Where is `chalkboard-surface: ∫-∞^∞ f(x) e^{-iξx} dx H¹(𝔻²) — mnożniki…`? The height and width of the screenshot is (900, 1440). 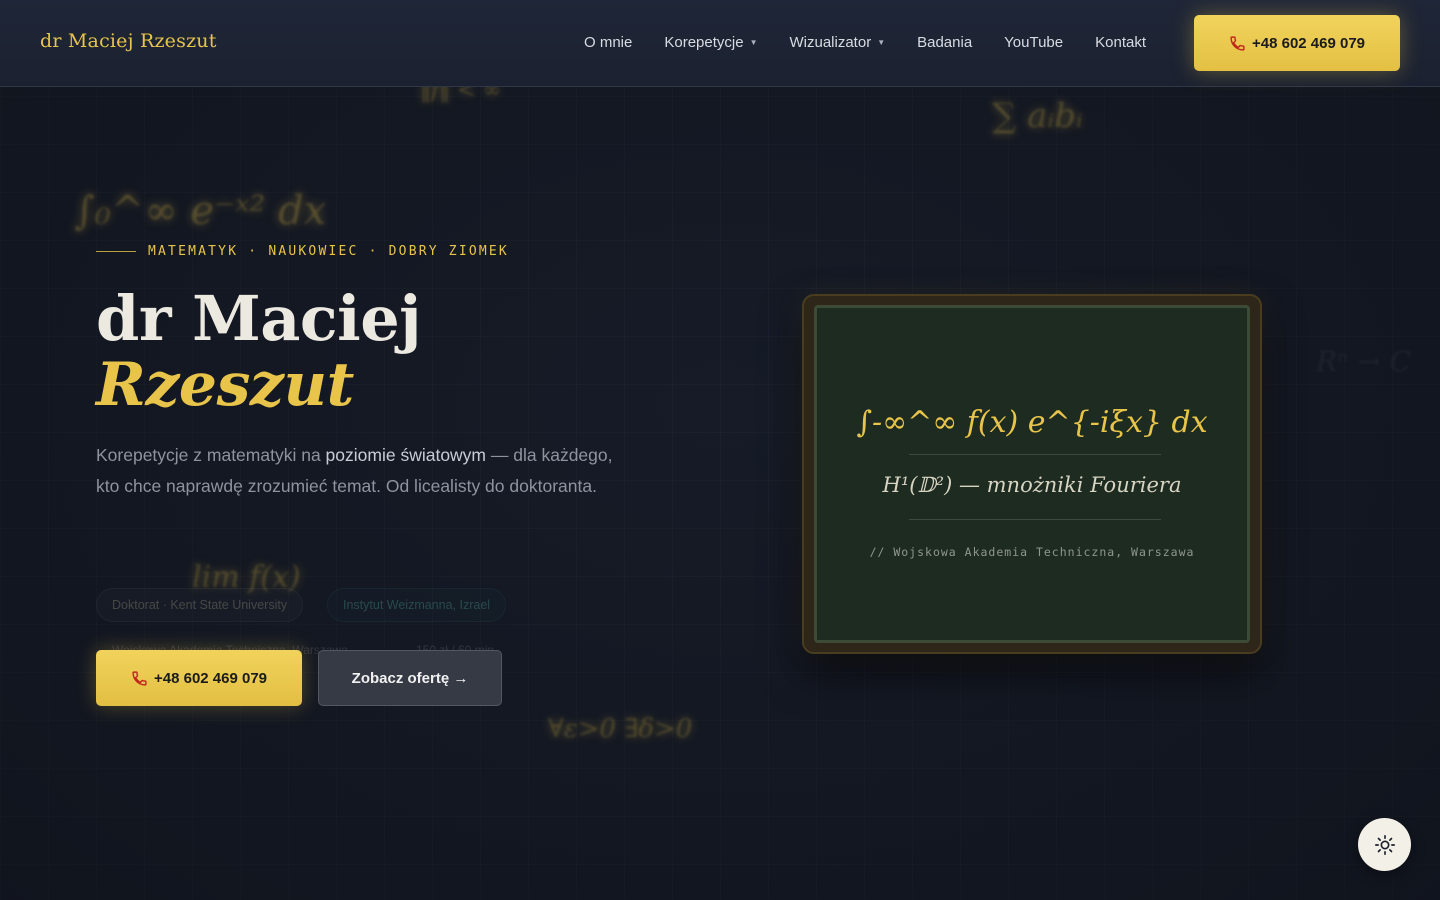
chalkboard-surface: ∫-∞^∞ f(x) e^{-iξx} dx H¹(𝔻²) — mnożniki… is located at coordinates (1032, 474).